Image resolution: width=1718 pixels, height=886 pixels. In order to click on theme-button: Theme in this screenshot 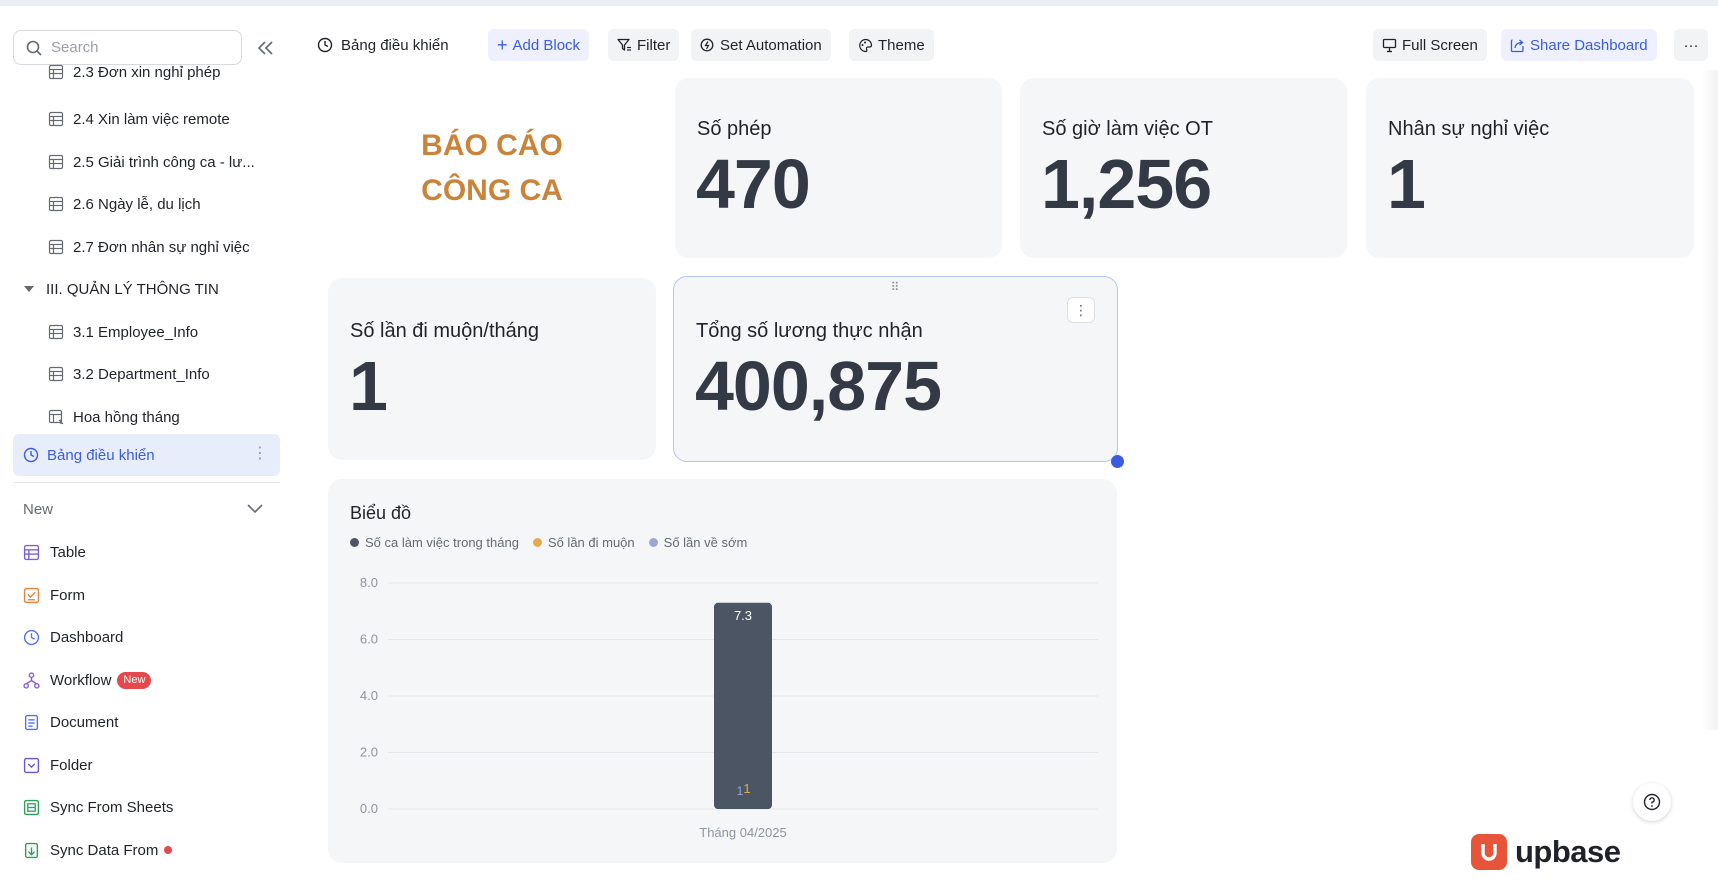, I will do `click(891, 45)`.